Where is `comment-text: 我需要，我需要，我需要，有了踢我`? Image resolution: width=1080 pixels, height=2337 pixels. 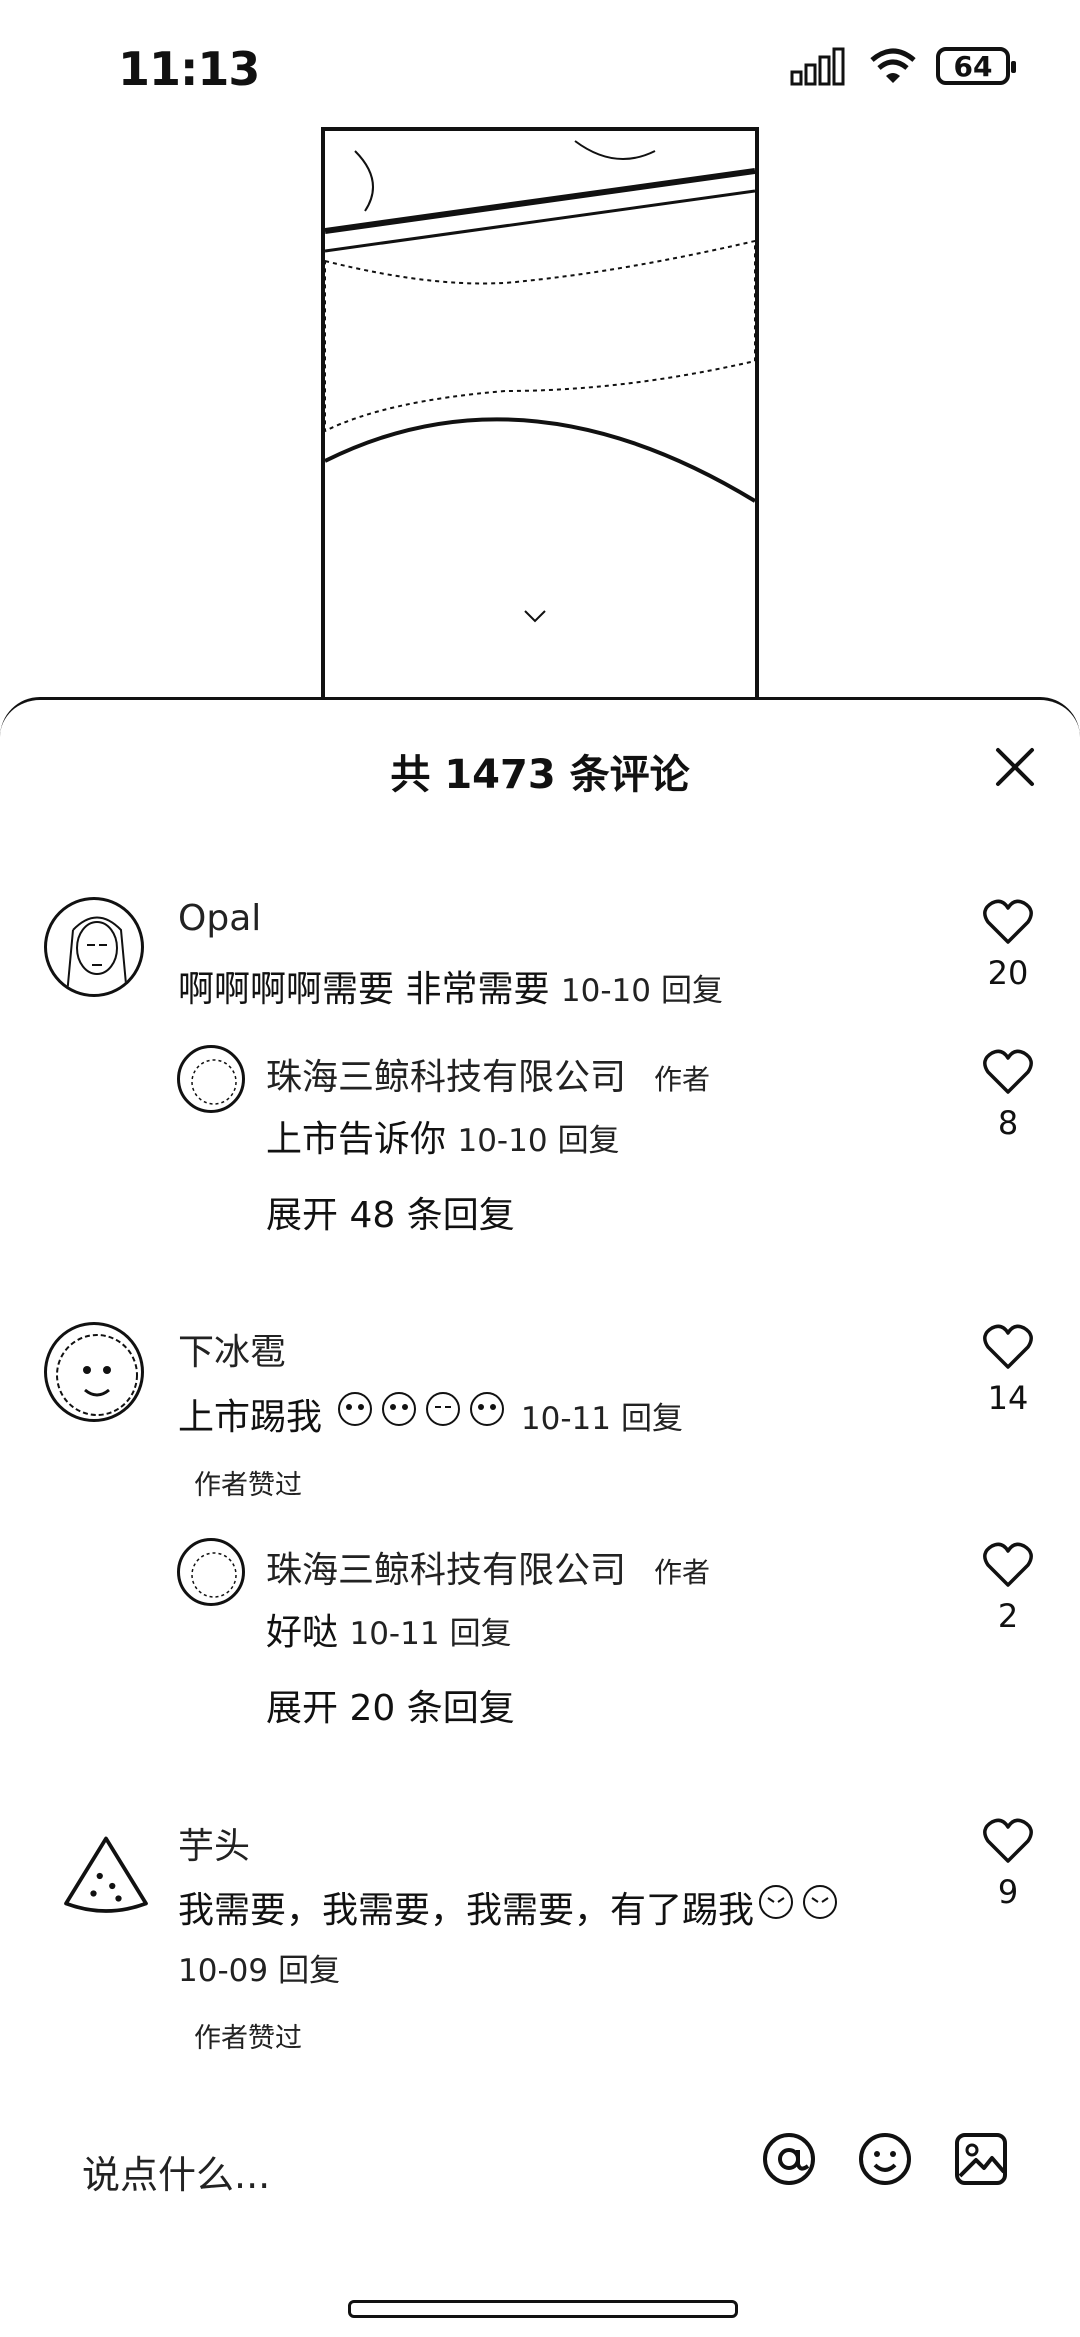 comment-text: 我需要，我需要，我需要，有了踢我 is located at coordinates (510, 1905).